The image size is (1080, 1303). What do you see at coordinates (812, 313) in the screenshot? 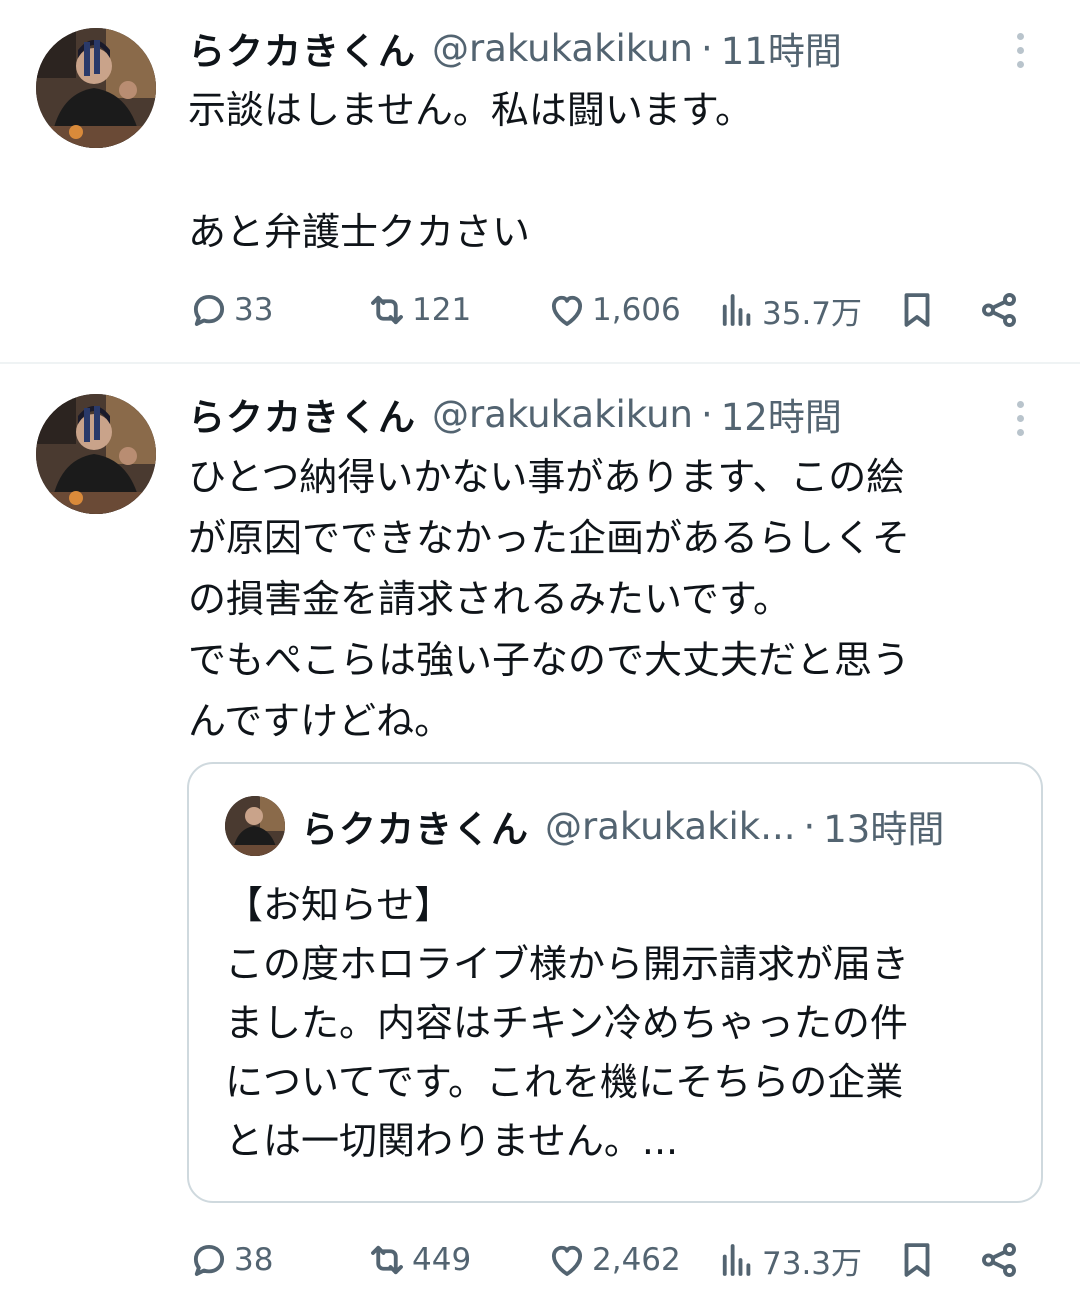
I see `views-count: 35.7万` at bounding box center [812, 313].